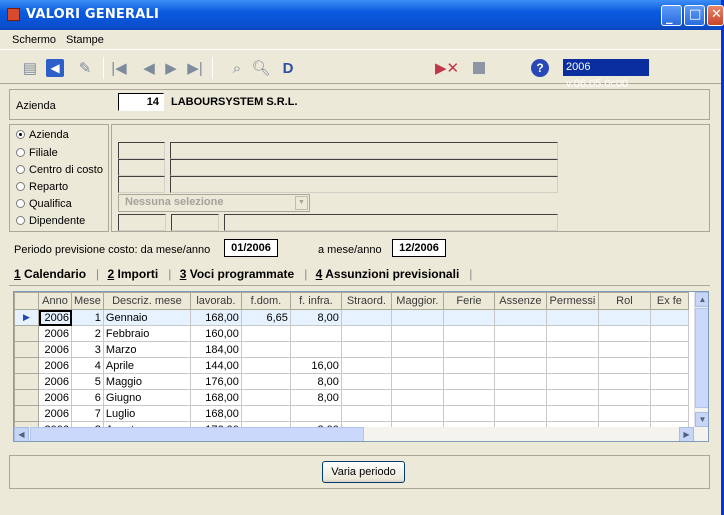 The width and height of the screenshot is (724, 515). What do you see at coordinates (215, 365) in the screenshot?
I see `cell-lavorabili: 144,00` at bounding box center [215, 365].